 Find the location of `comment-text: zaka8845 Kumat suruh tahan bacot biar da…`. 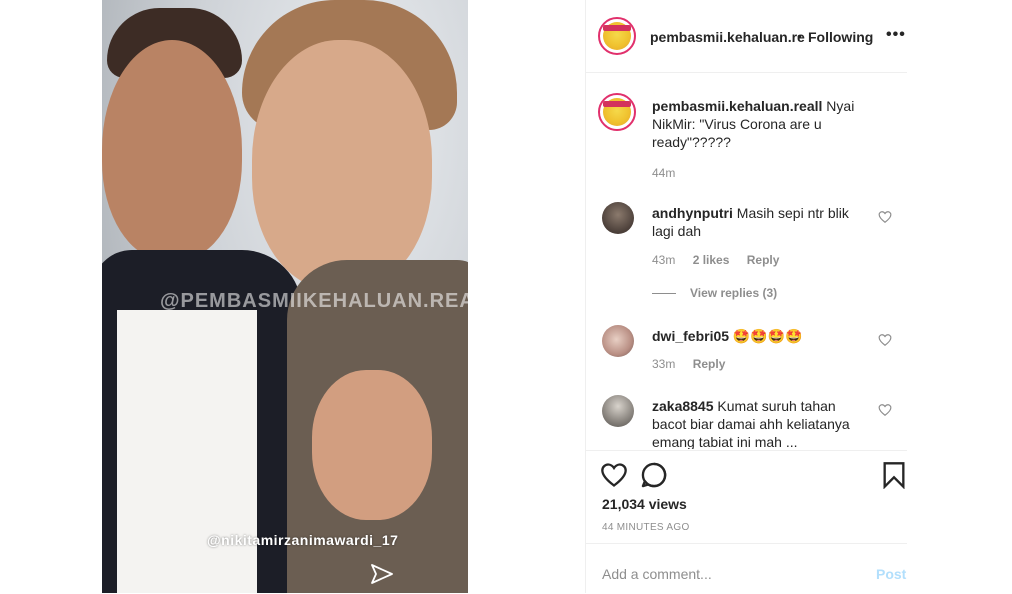

comment-text: zaka8845 Kumat suruh tahan bacot biar da… is located at coordinates (757, 423).